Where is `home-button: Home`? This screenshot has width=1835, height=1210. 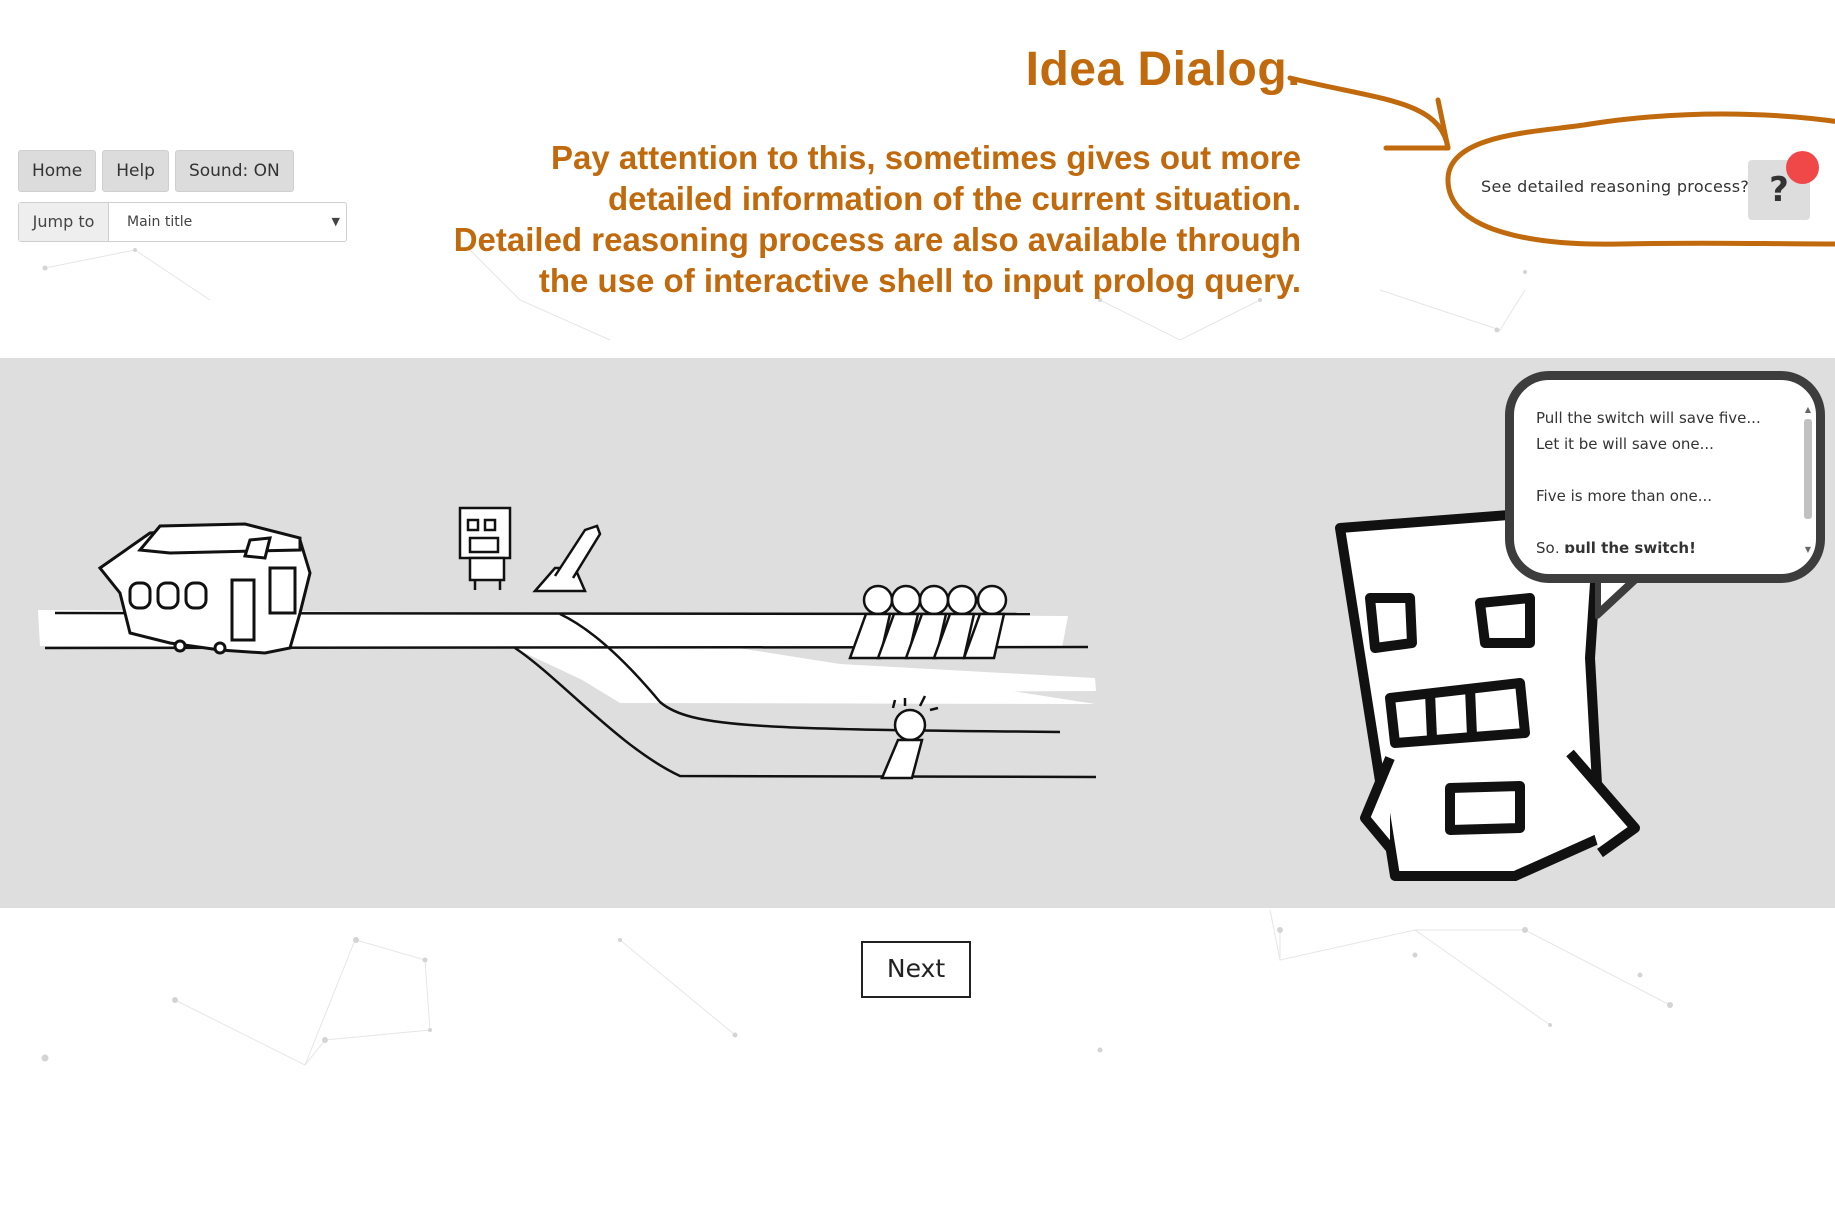 home-button: Home is located at coordinates (57, 171).